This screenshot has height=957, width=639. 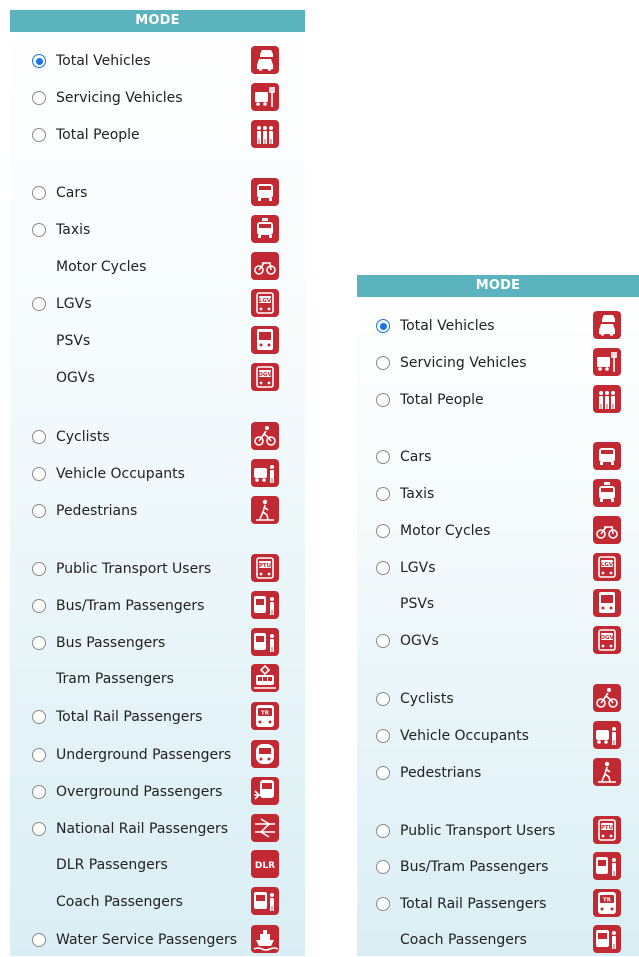 I want to click on mode-option: Water Service Passengers, so click(x=157, y=940).